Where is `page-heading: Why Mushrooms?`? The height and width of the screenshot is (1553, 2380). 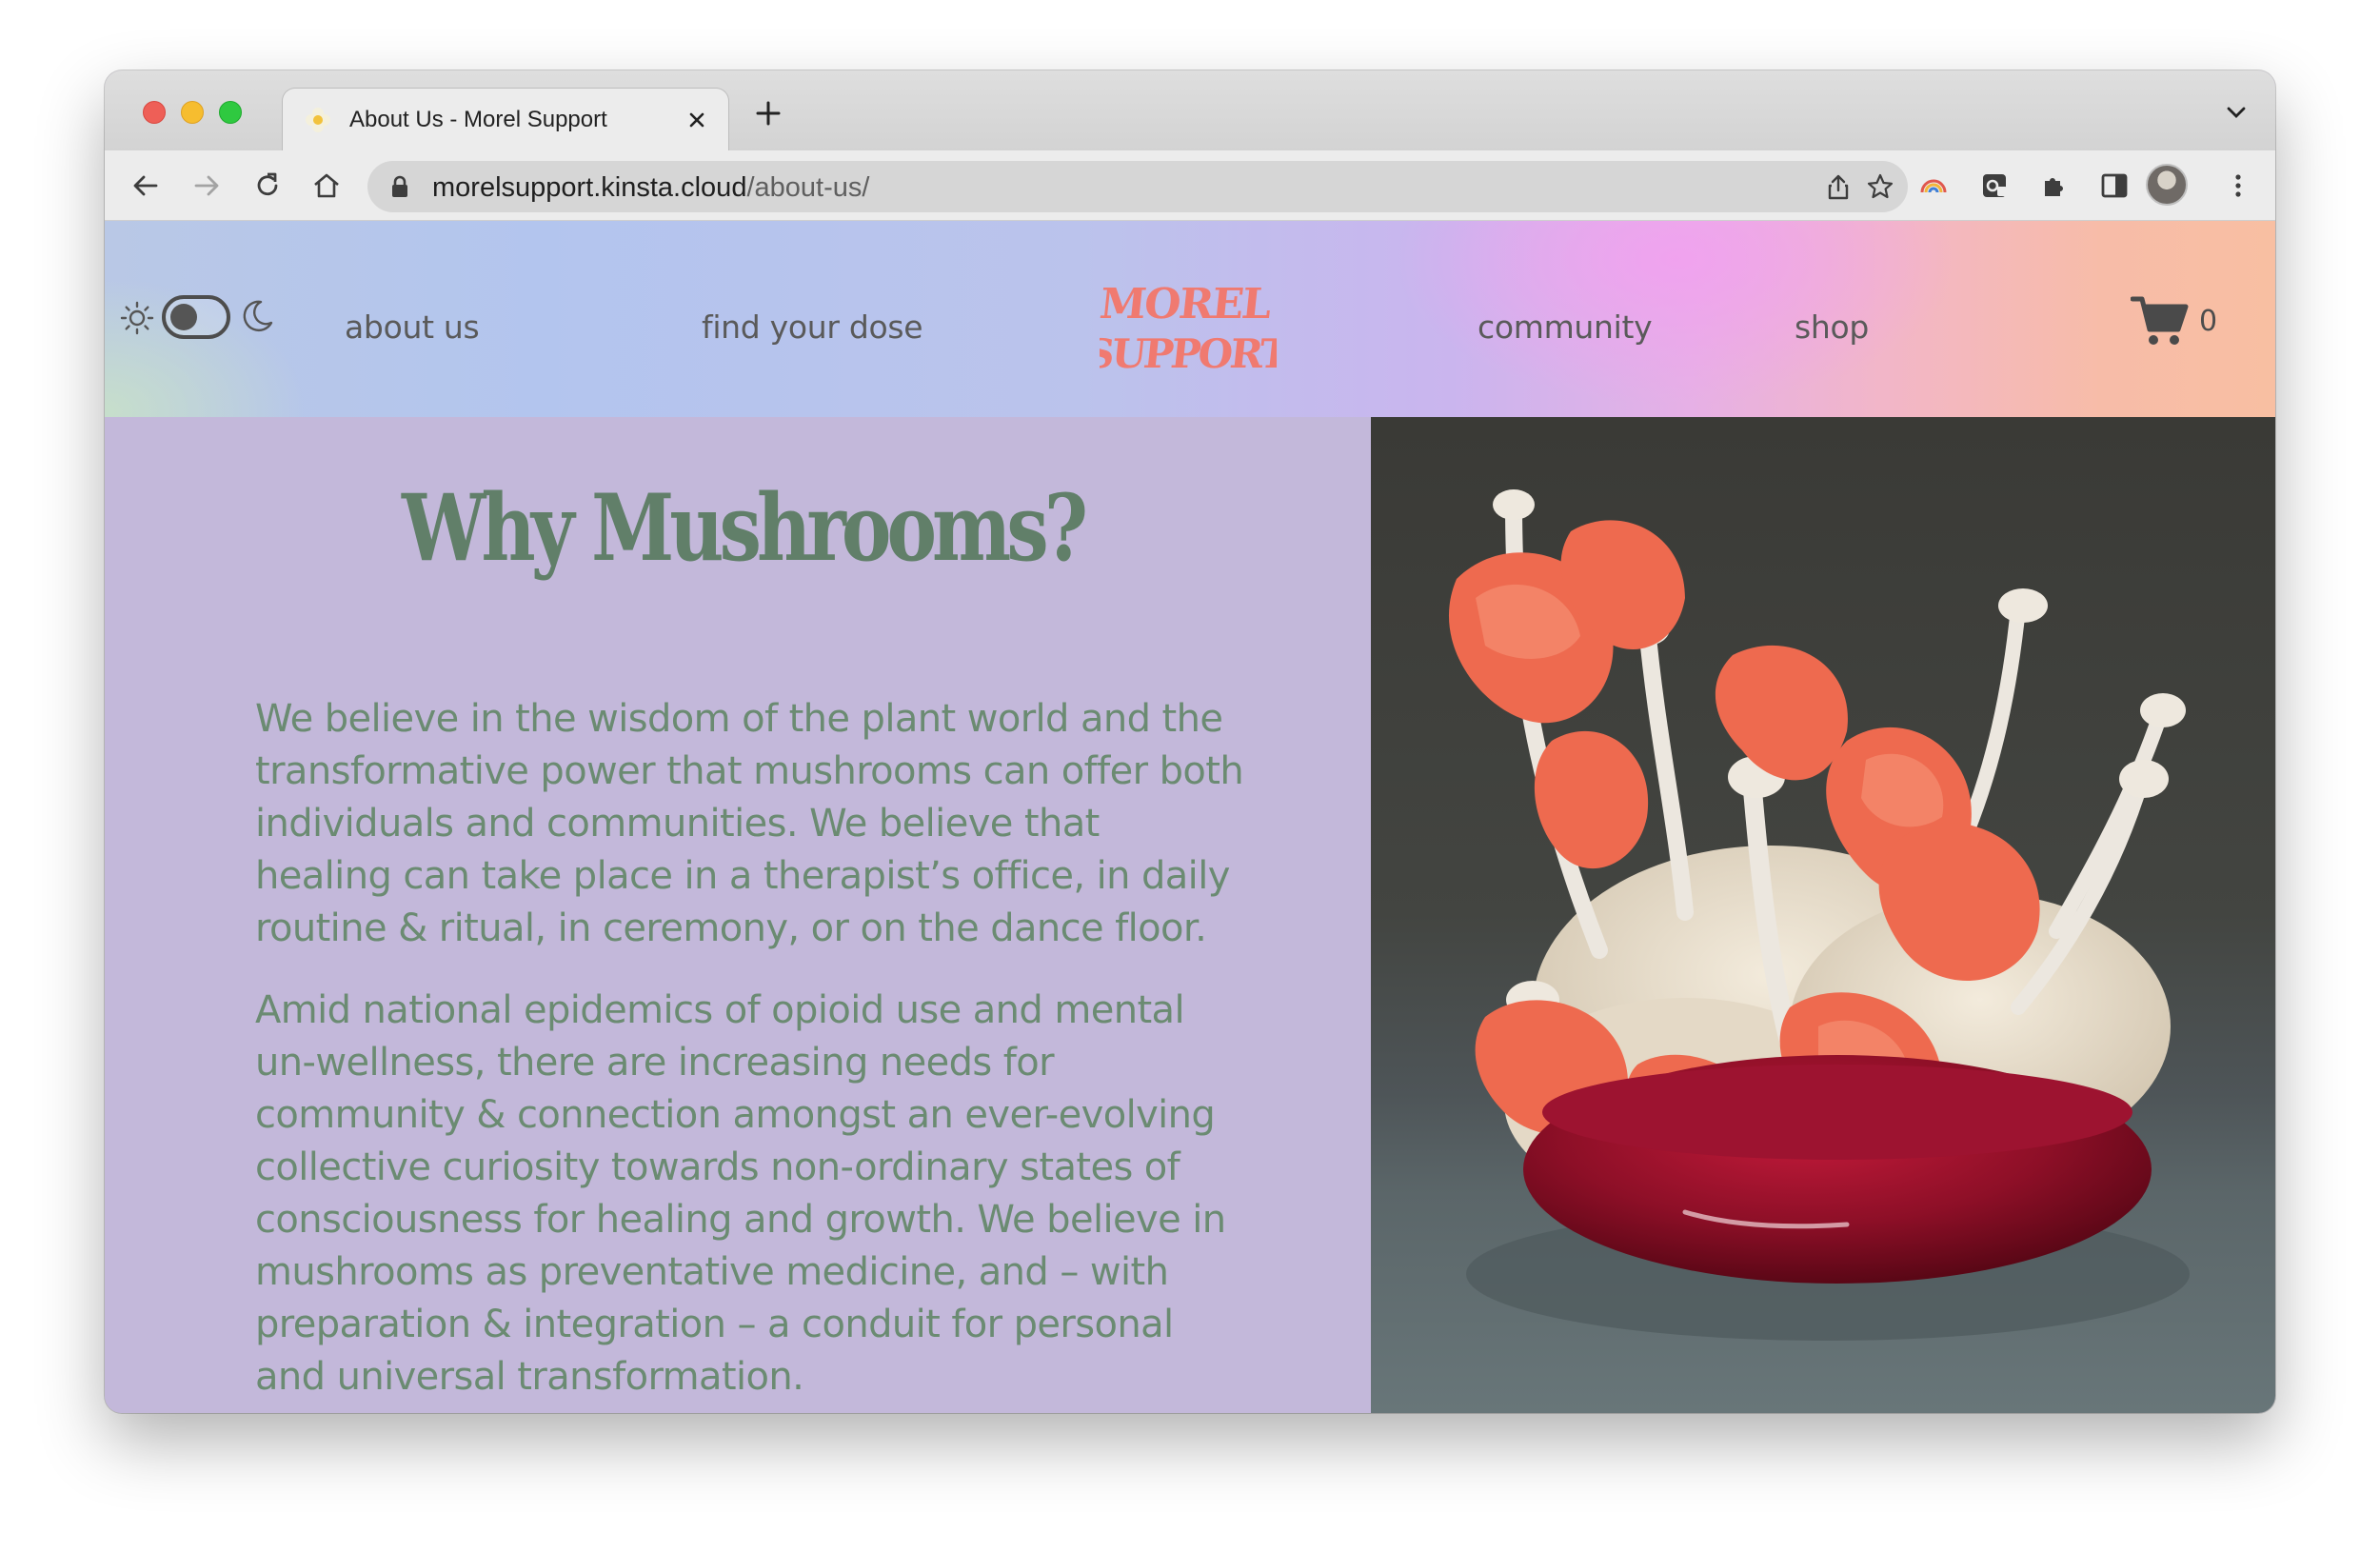
page-heading: Why Mushrooms? is located at coordinates (744, 528).